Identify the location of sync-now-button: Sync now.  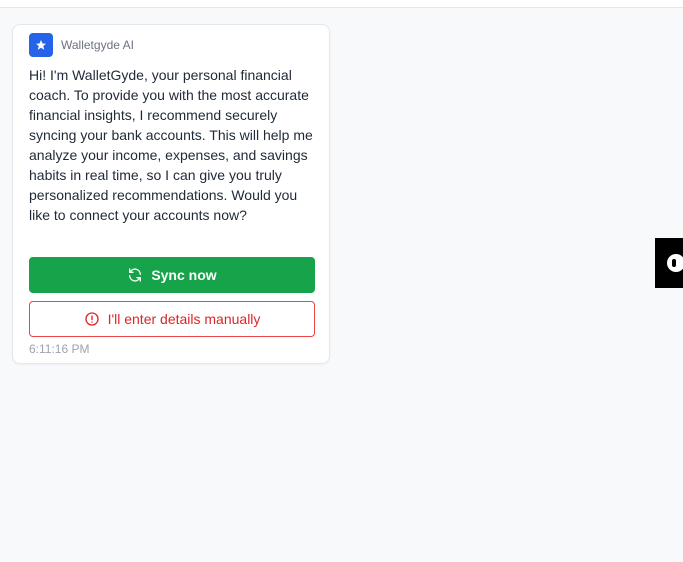
(172, 275).